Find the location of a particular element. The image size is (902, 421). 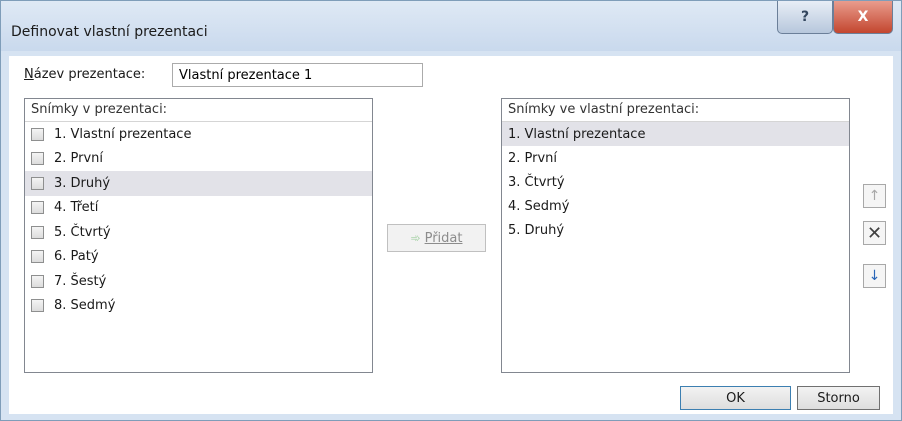

list-item: 3. Druhý is located at coordinates (198, 183).